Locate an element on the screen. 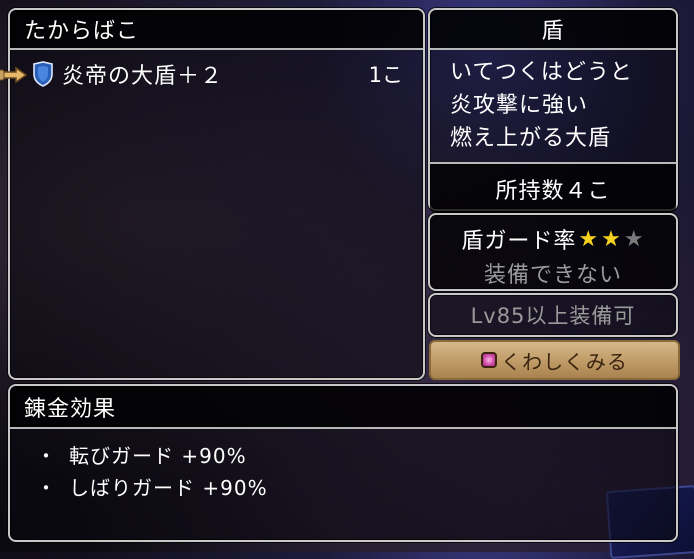 The image size is (694, 559). alchemy-title-bar: 錬金効果 is located at coordinates (343, 407).